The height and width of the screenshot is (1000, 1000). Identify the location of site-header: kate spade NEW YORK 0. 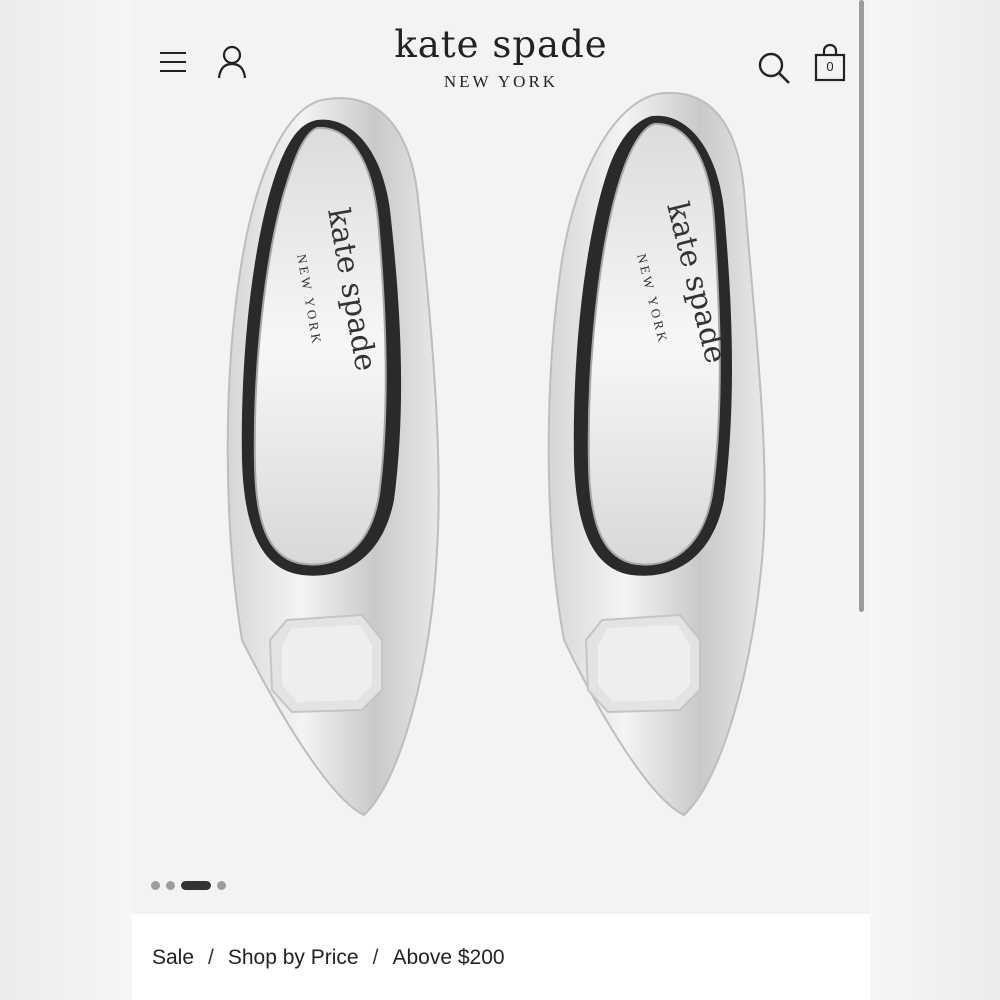
(501, 55).